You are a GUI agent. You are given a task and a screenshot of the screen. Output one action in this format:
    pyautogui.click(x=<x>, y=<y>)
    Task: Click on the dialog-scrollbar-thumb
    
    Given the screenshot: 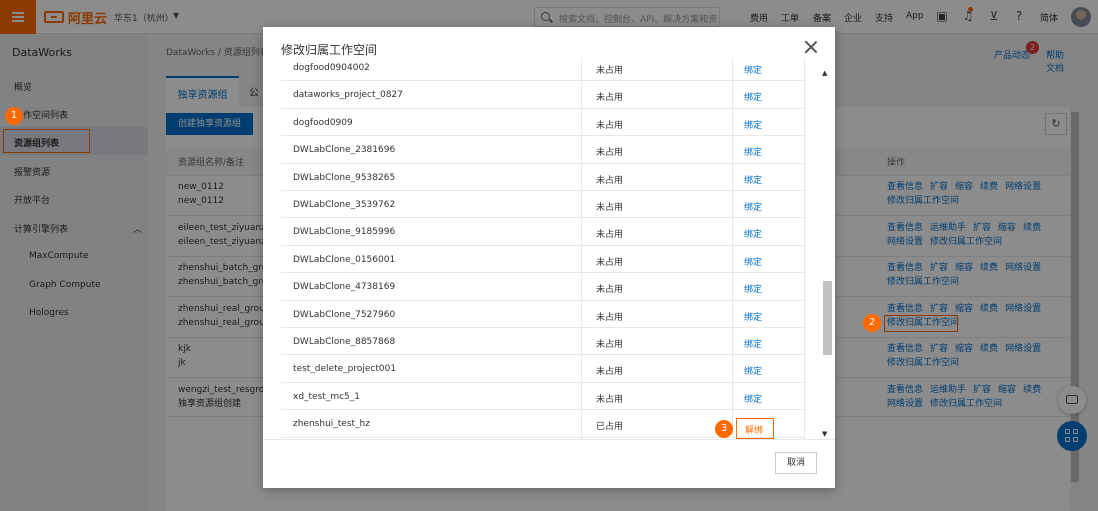 What is the action you would take?
    pyautogui.click(x=827, y=318)
    